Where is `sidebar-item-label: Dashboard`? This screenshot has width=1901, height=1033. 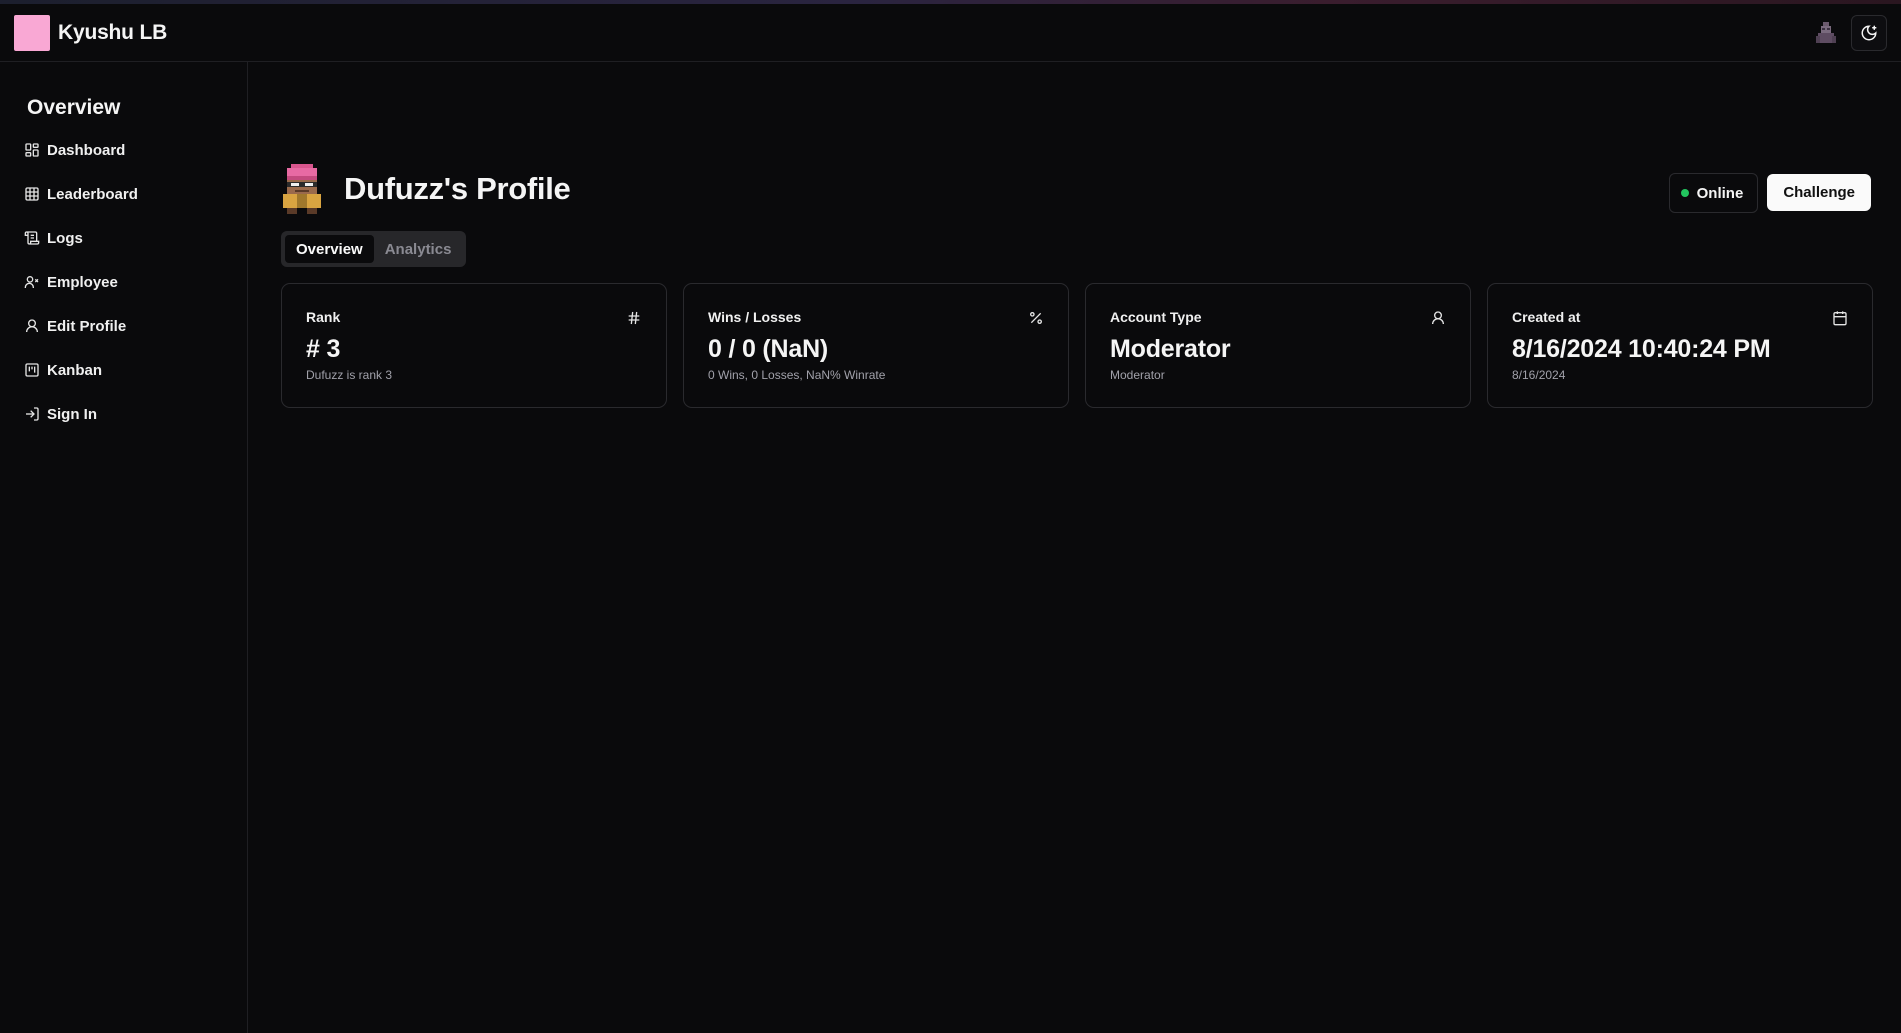 sidebar-item-label: Dashboard is located at coordinates (86, 150).